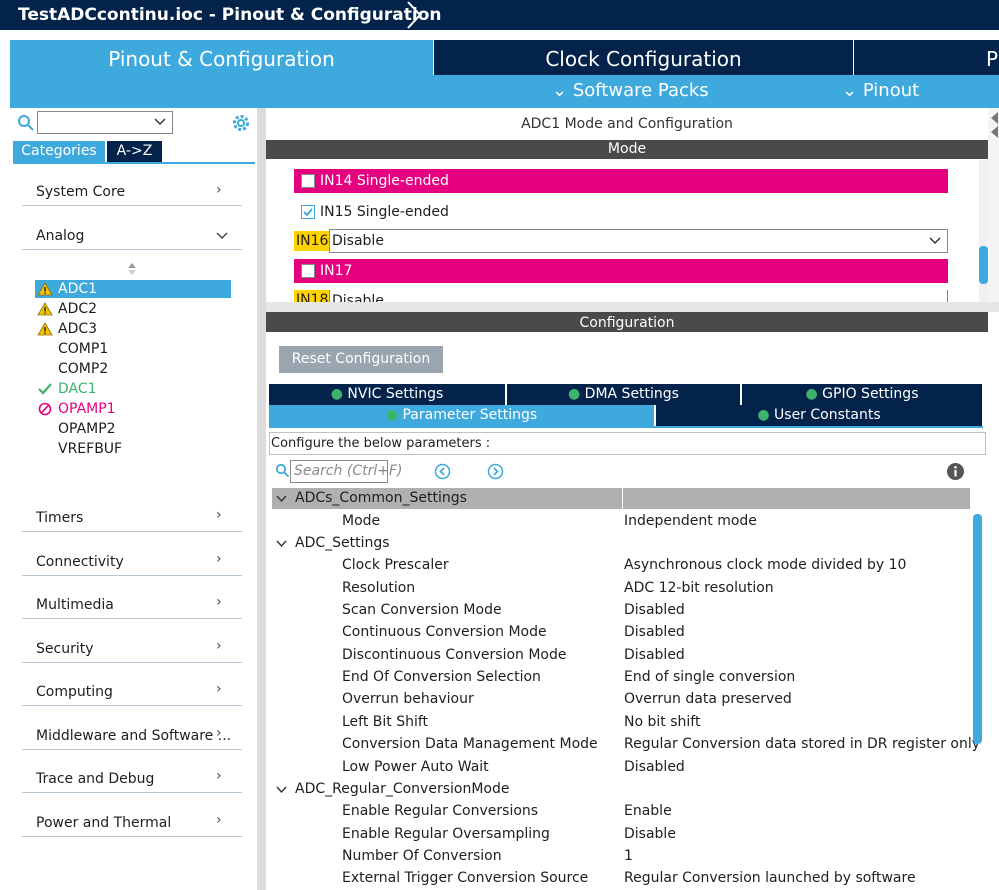  What do you see at coordinates (770, 878) in the screenshot?
I see `param-value: Regular Conversion launched by software` at bounding box center [770, 878].